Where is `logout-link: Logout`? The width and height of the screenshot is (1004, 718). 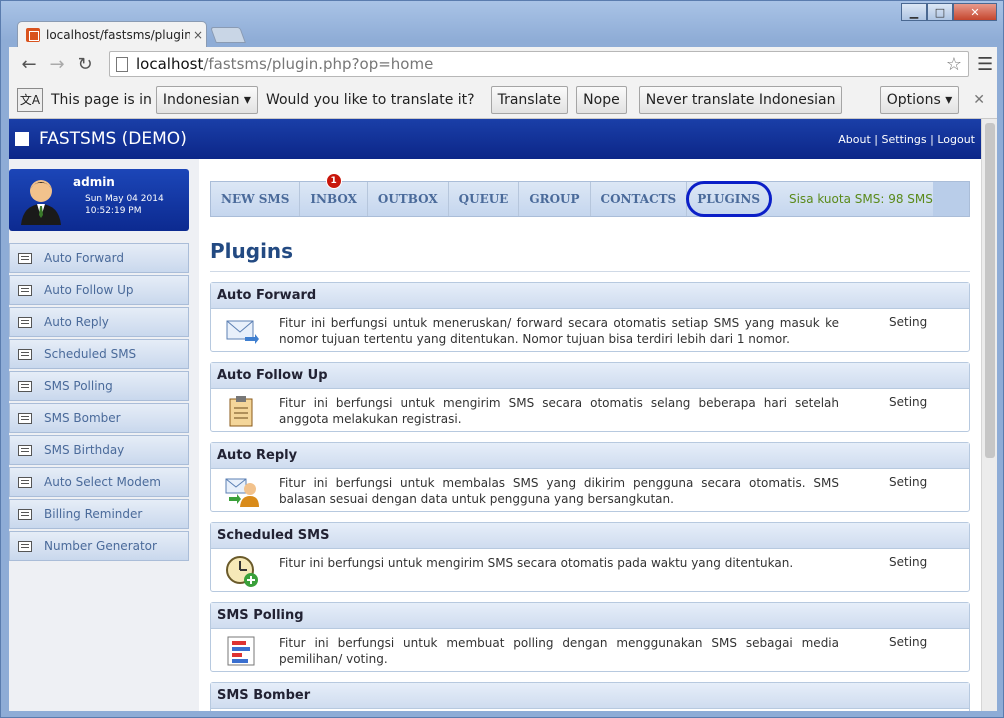
logout-link: Logout is located at coordinates (956, 139).